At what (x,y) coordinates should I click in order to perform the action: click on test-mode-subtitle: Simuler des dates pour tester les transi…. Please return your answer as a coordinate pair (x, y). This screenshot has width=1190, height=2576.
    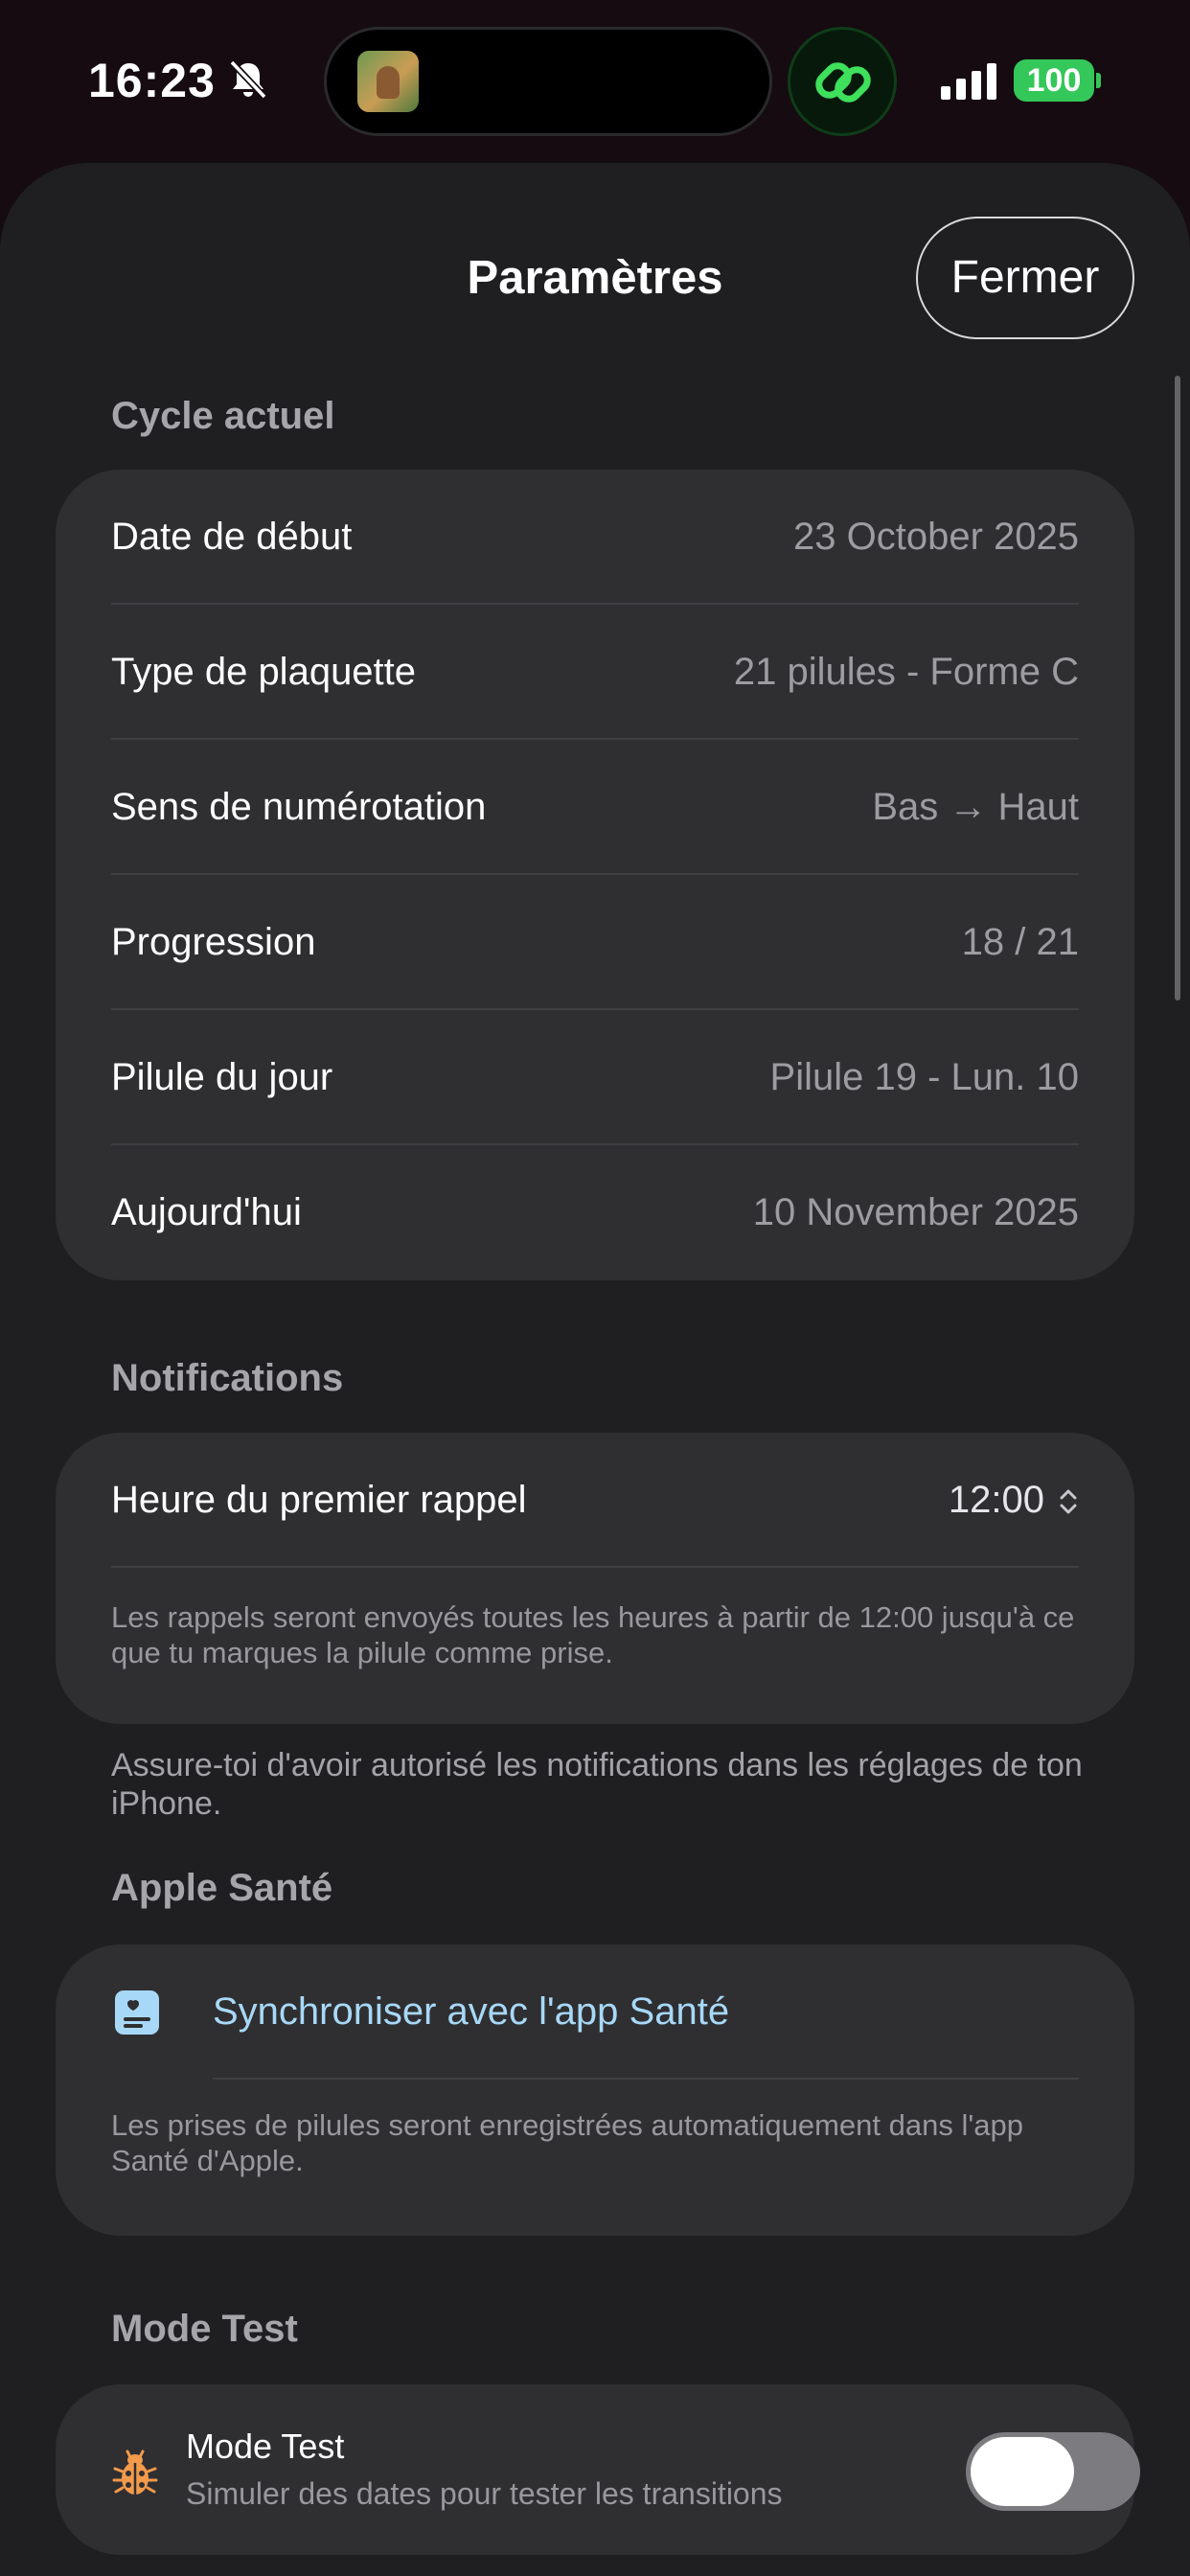
    Looking at the image, I should click on (484, 2493).